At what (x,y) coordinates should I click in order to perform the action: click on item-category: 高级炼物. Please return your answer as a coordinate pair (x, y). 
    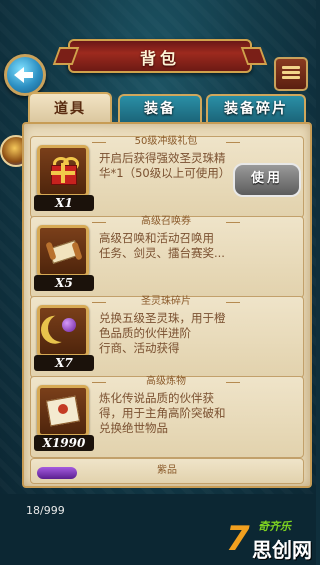
    Looking at the image, I should click on (166, 382).